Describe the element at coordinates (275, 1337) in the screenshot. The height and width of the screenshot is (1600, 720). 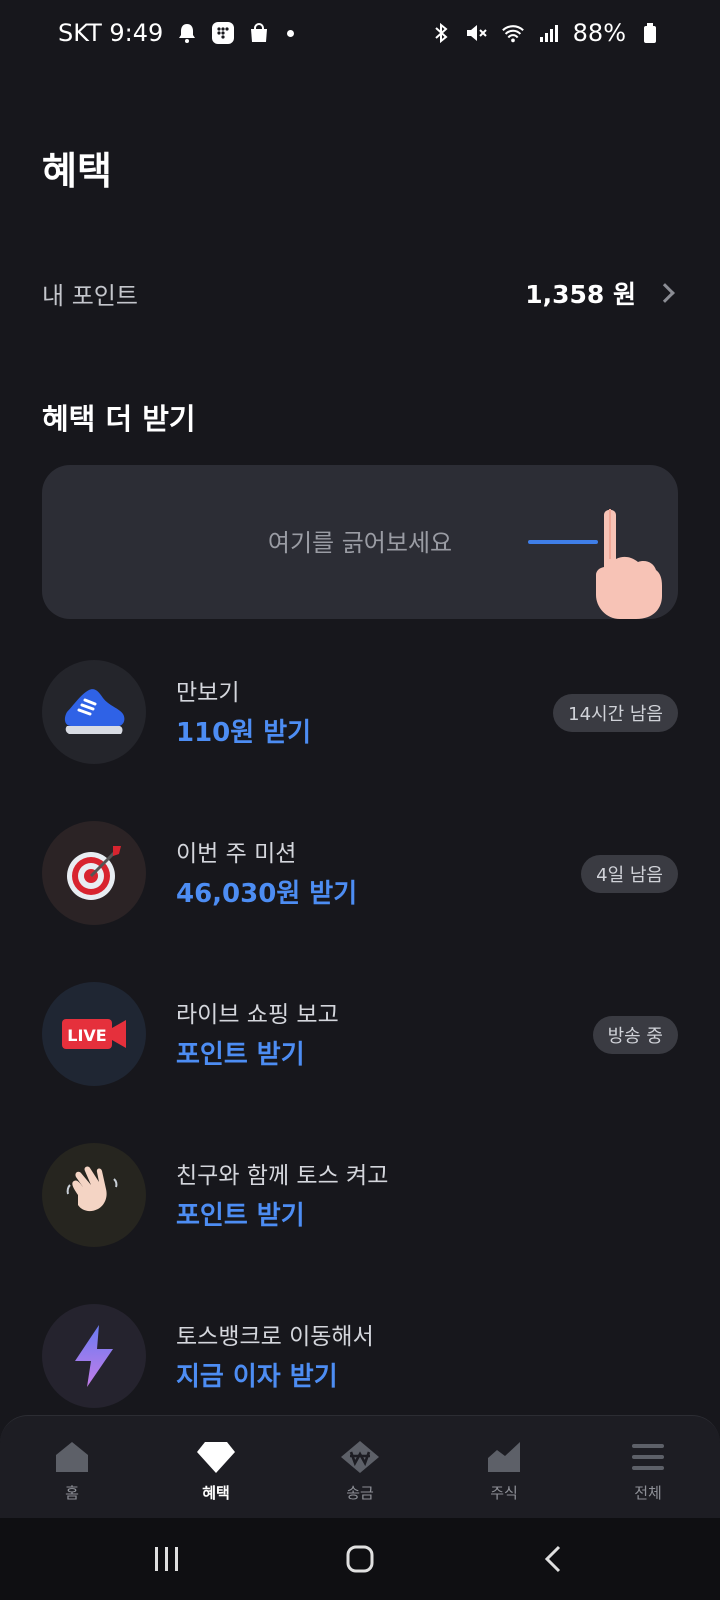
I see `benefit-title: 토스뱅크로 이동해서` at that location.